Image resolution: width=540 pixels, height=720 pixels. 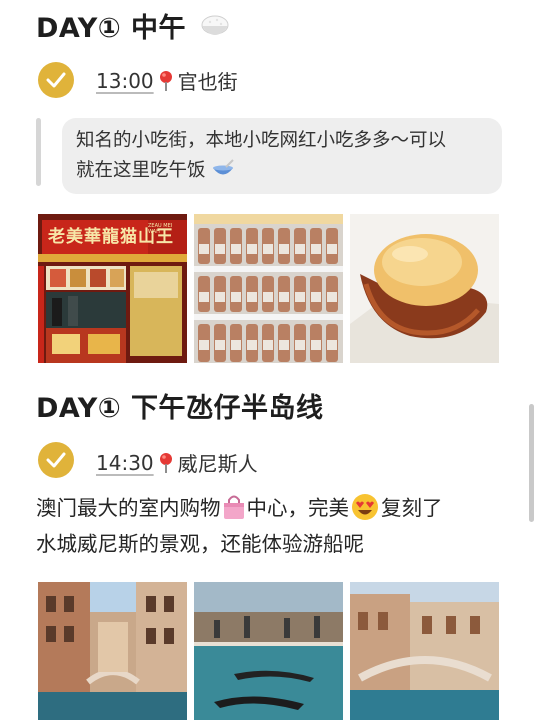 What do you see at coordinates (38, 152) in the screenshot?
I see `quote-bar` at bounding box center [38, 152].